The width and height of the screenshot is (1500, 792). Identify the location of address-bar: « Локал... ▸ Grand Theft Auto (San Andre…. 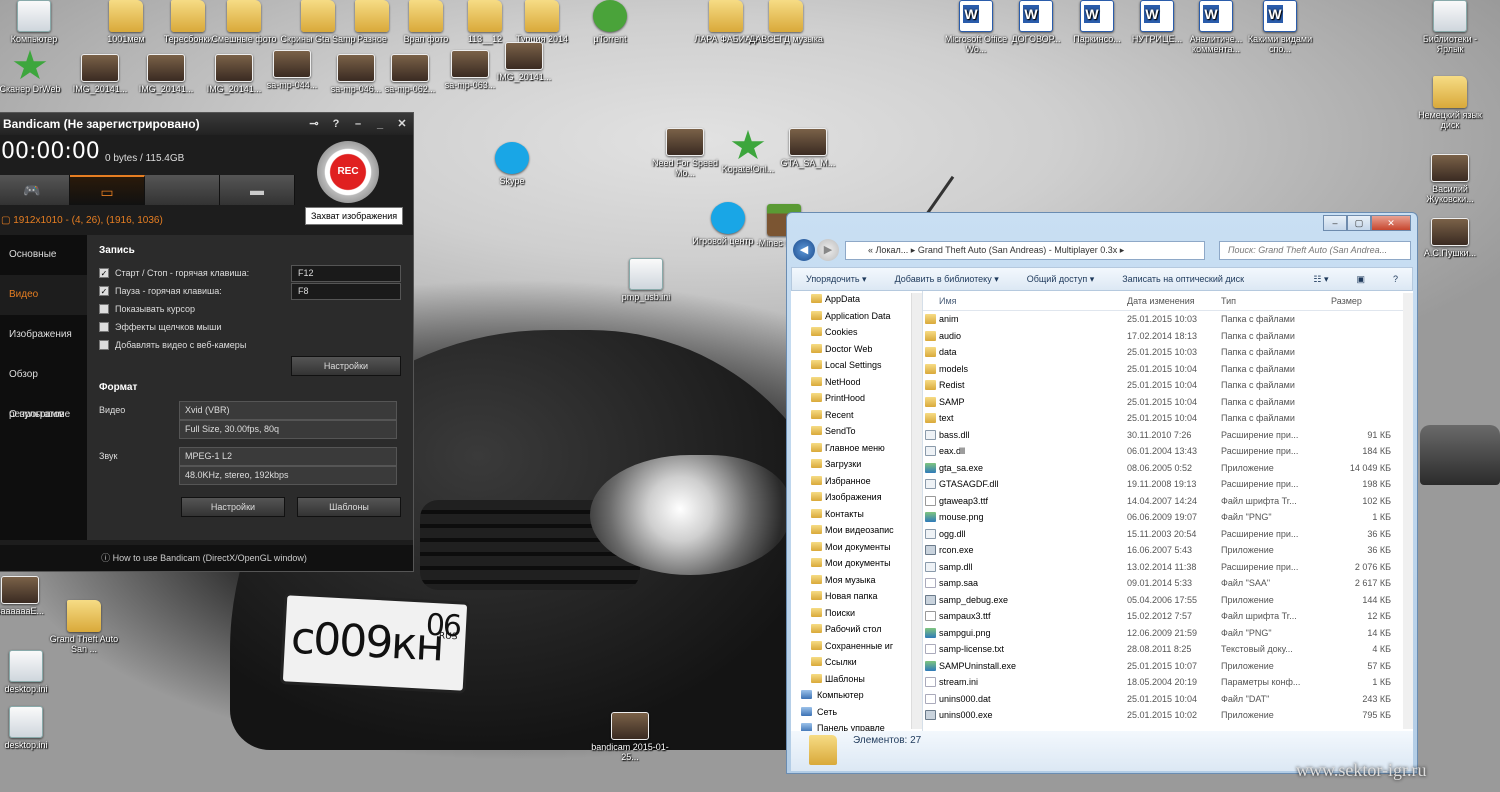
(1025, 250).